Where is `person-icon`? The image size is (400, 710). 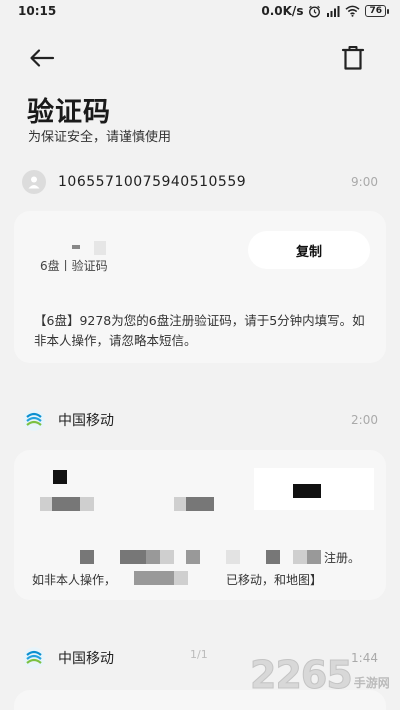
person-icon is located at coordinates (34, 182).